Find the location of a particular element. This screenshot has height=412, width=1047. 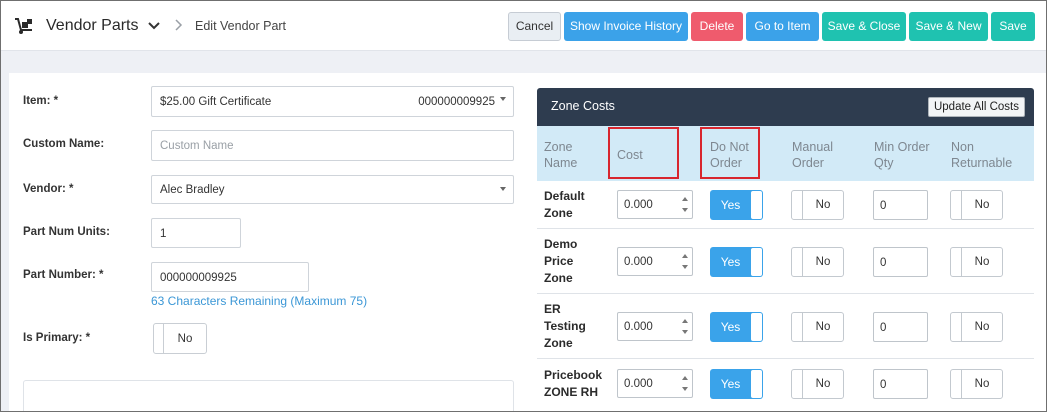

zone-name: ER Testing Zone is located at coordinates (565, 326).